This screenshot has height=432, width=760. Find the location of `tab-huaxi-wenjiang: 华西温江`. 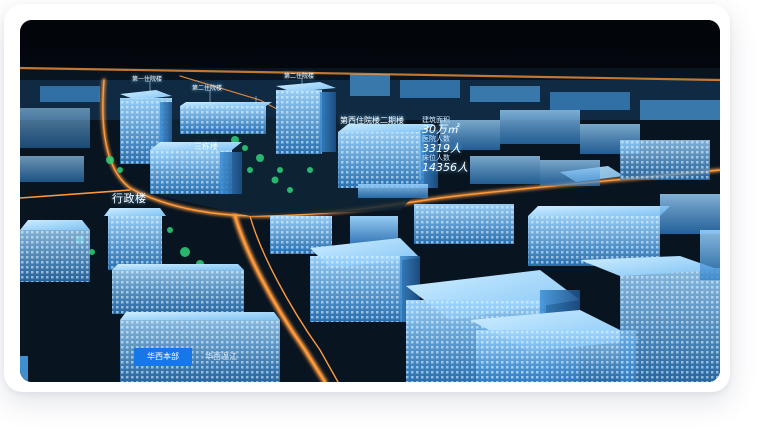

tab-huaxi-wenjiang: 华西温江 is located at coordinates (221, 357).